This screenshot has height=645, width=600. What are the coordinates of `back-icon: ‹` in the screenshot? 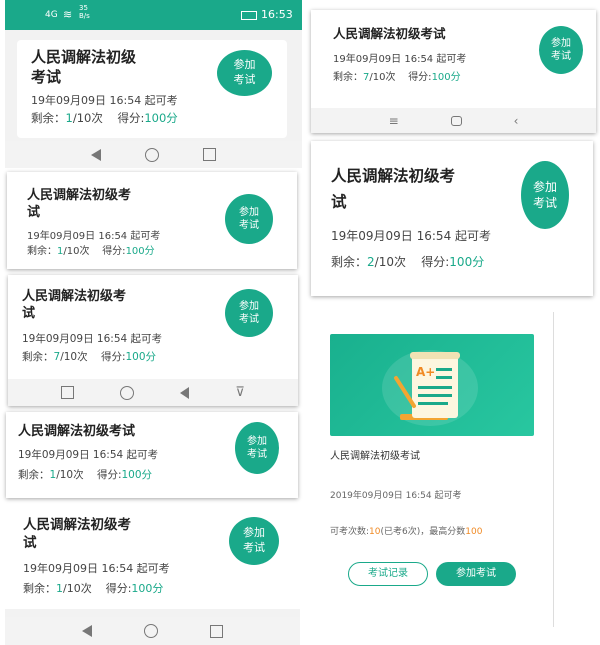 It's located at (516, 121).